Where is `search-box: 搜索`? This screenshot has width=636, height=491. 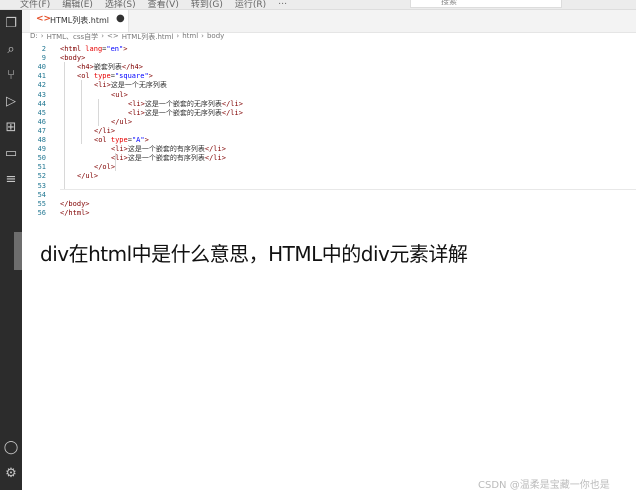 search-box: 搜索 is located at coordinates (486, 4).